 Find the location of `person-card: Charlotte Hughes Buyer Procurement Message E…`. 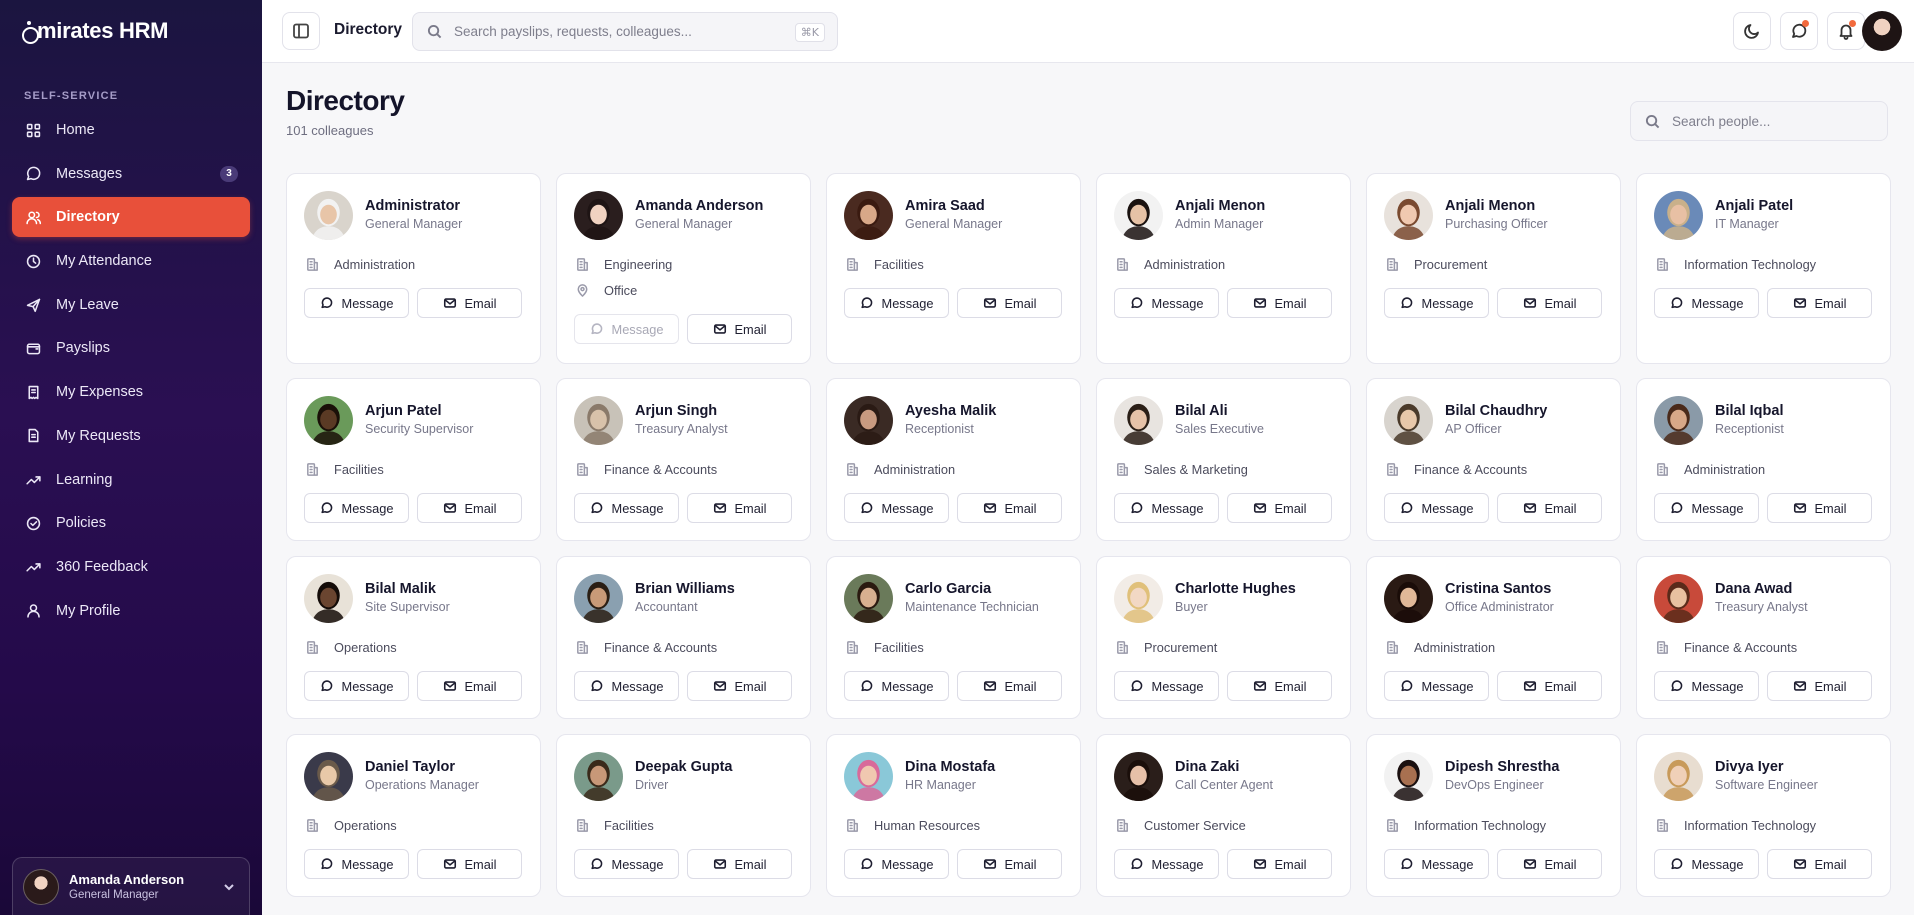

person-card: Charlotte Hughes Buyer Procurement Message E… is located at coordinates (1223, 637).